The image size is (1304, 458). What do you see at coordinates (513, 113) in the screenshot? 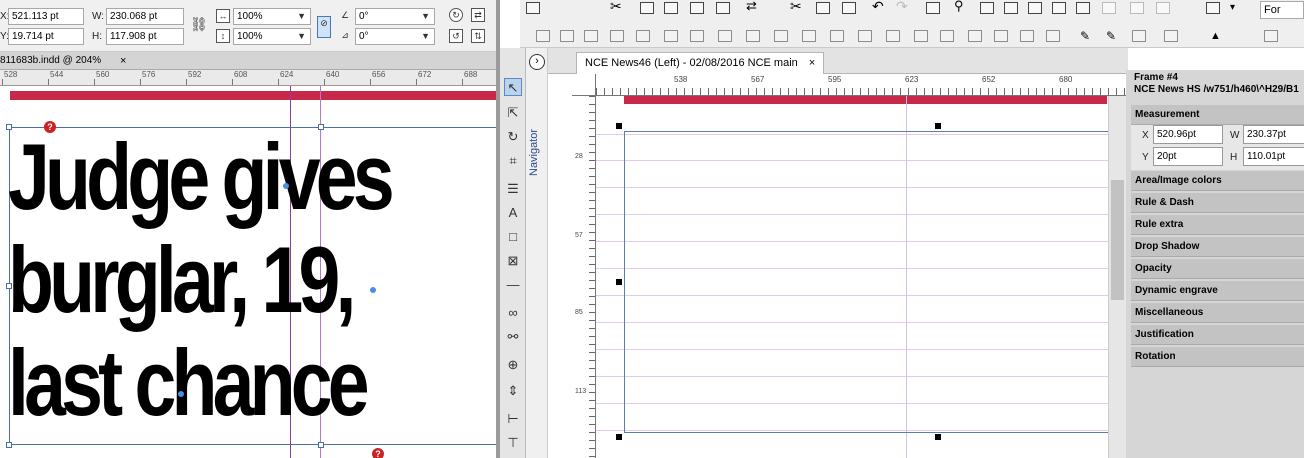
I see `direct-select-icon: ⇱` at bounding box center [513, 113].